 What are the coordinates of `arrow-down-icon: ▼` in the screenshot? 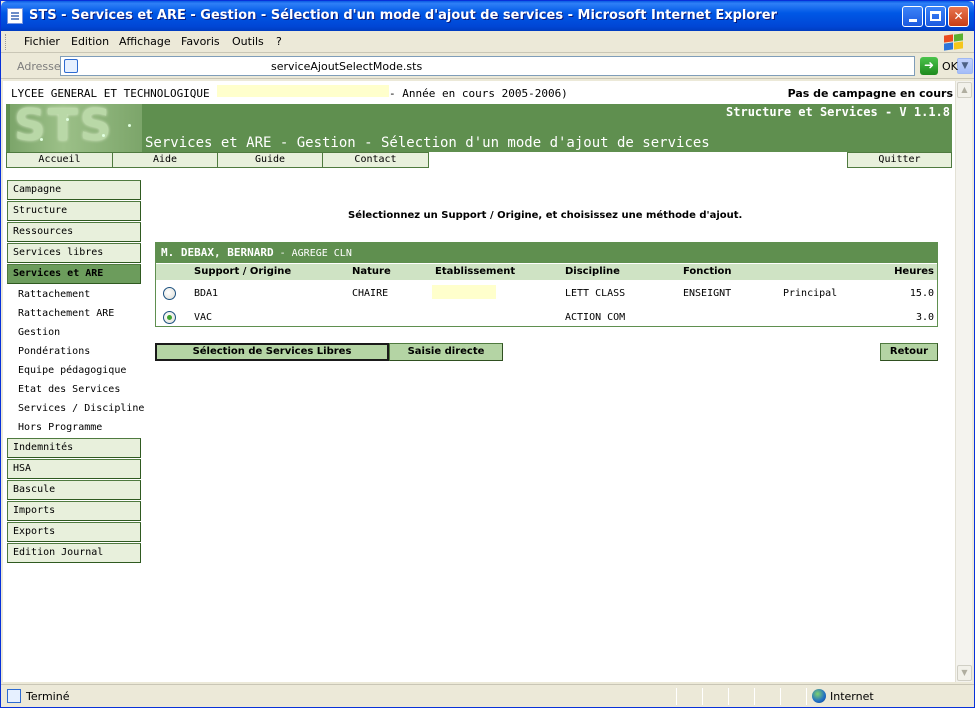 It's located at (964, 672).